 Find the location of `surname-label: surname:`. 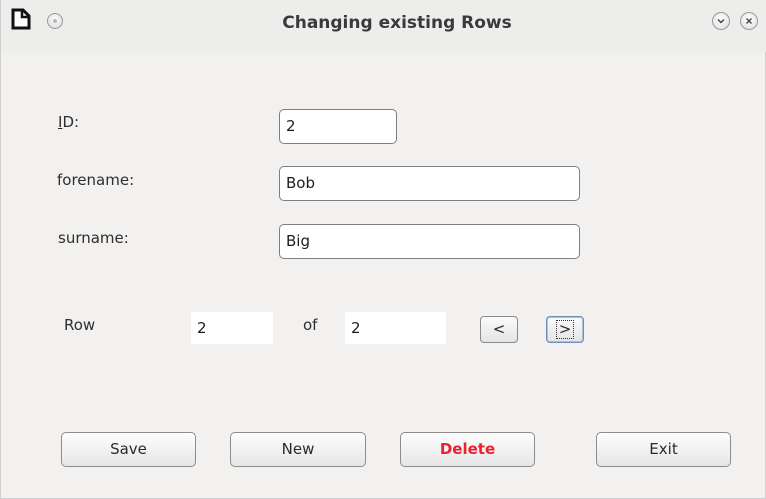

surname-label: surname: is located at coordinates (93, 238).